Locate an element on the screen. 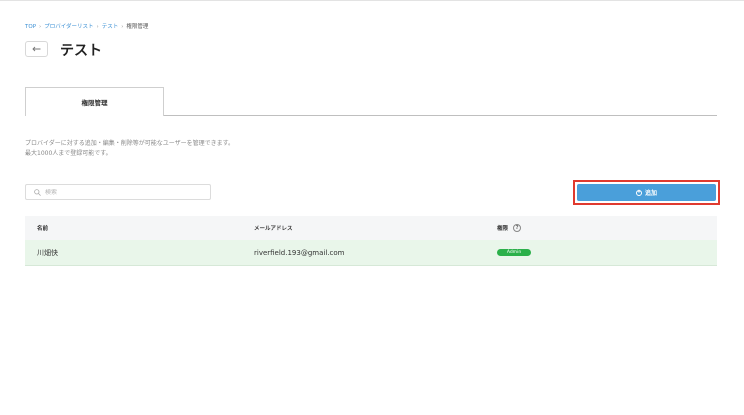 The width and height of the screenshot is (744, 415). column-header-email: メールアドレス is located at coordinates (273, 229).